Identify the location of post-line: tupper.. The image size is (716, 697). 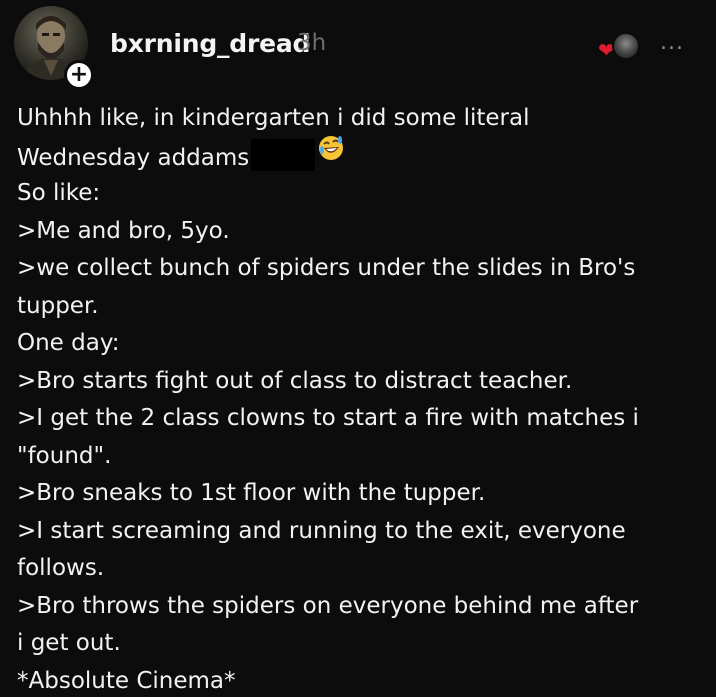
(58, 305).